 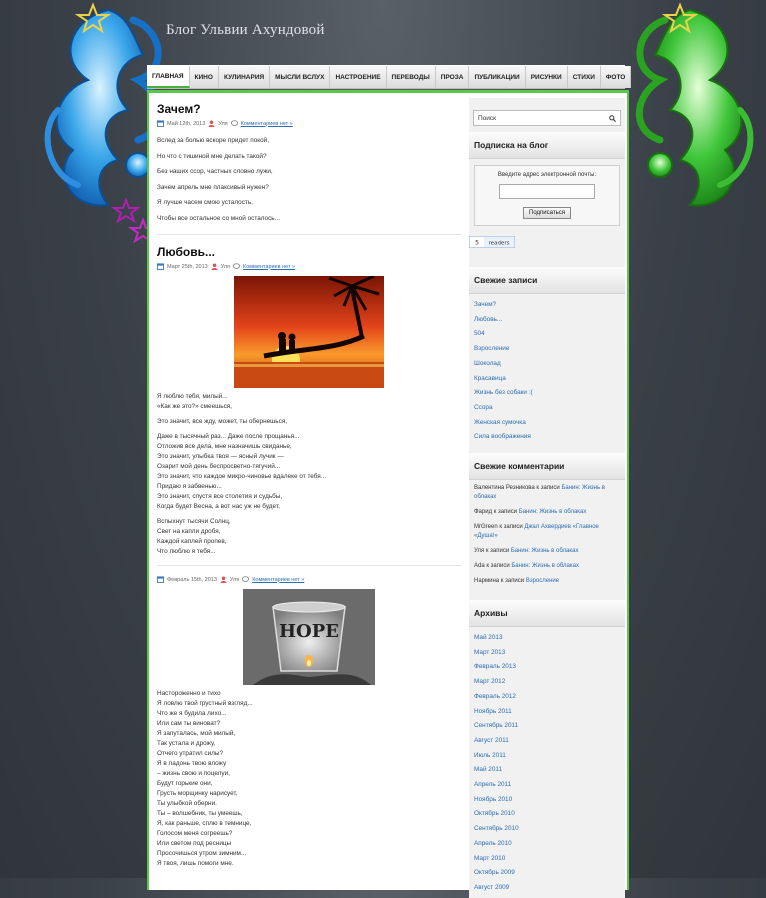 I want to click on hope-candle-image: HOPE, so click(x=309, y=637).